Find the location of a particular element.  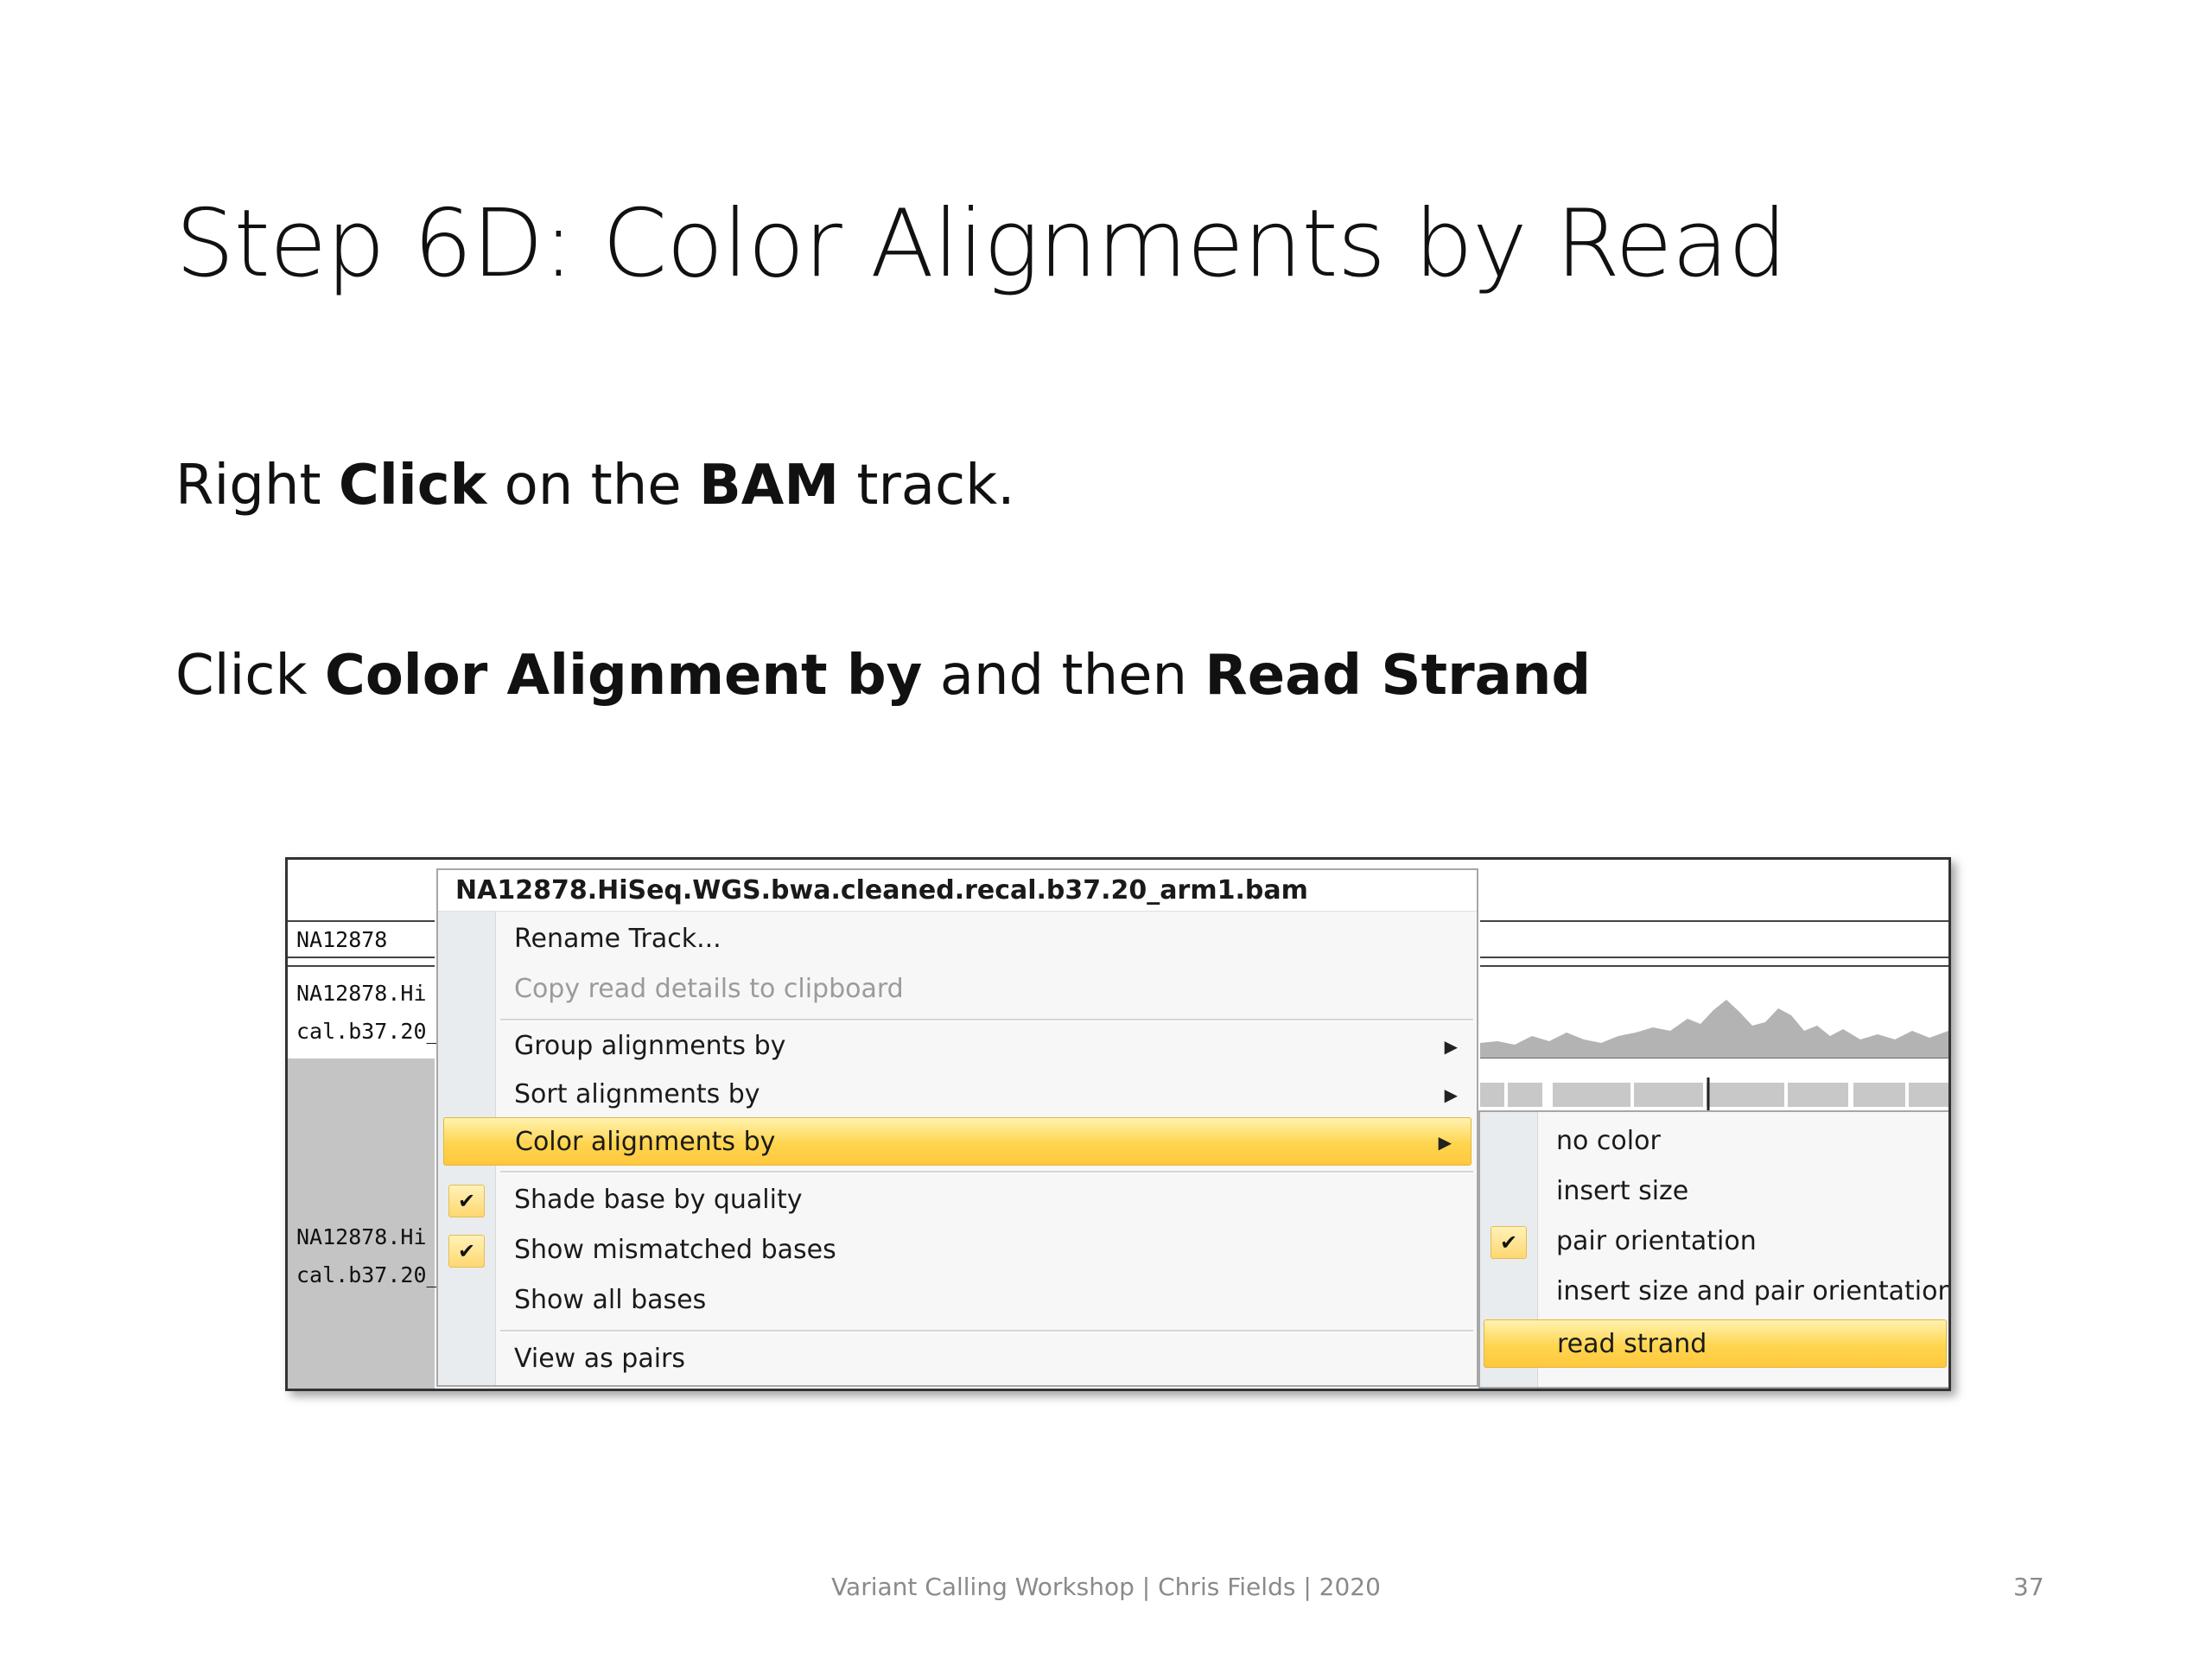

emphasis-color-alignment-by: Color Alignment by is located at coordinates (623, 676).